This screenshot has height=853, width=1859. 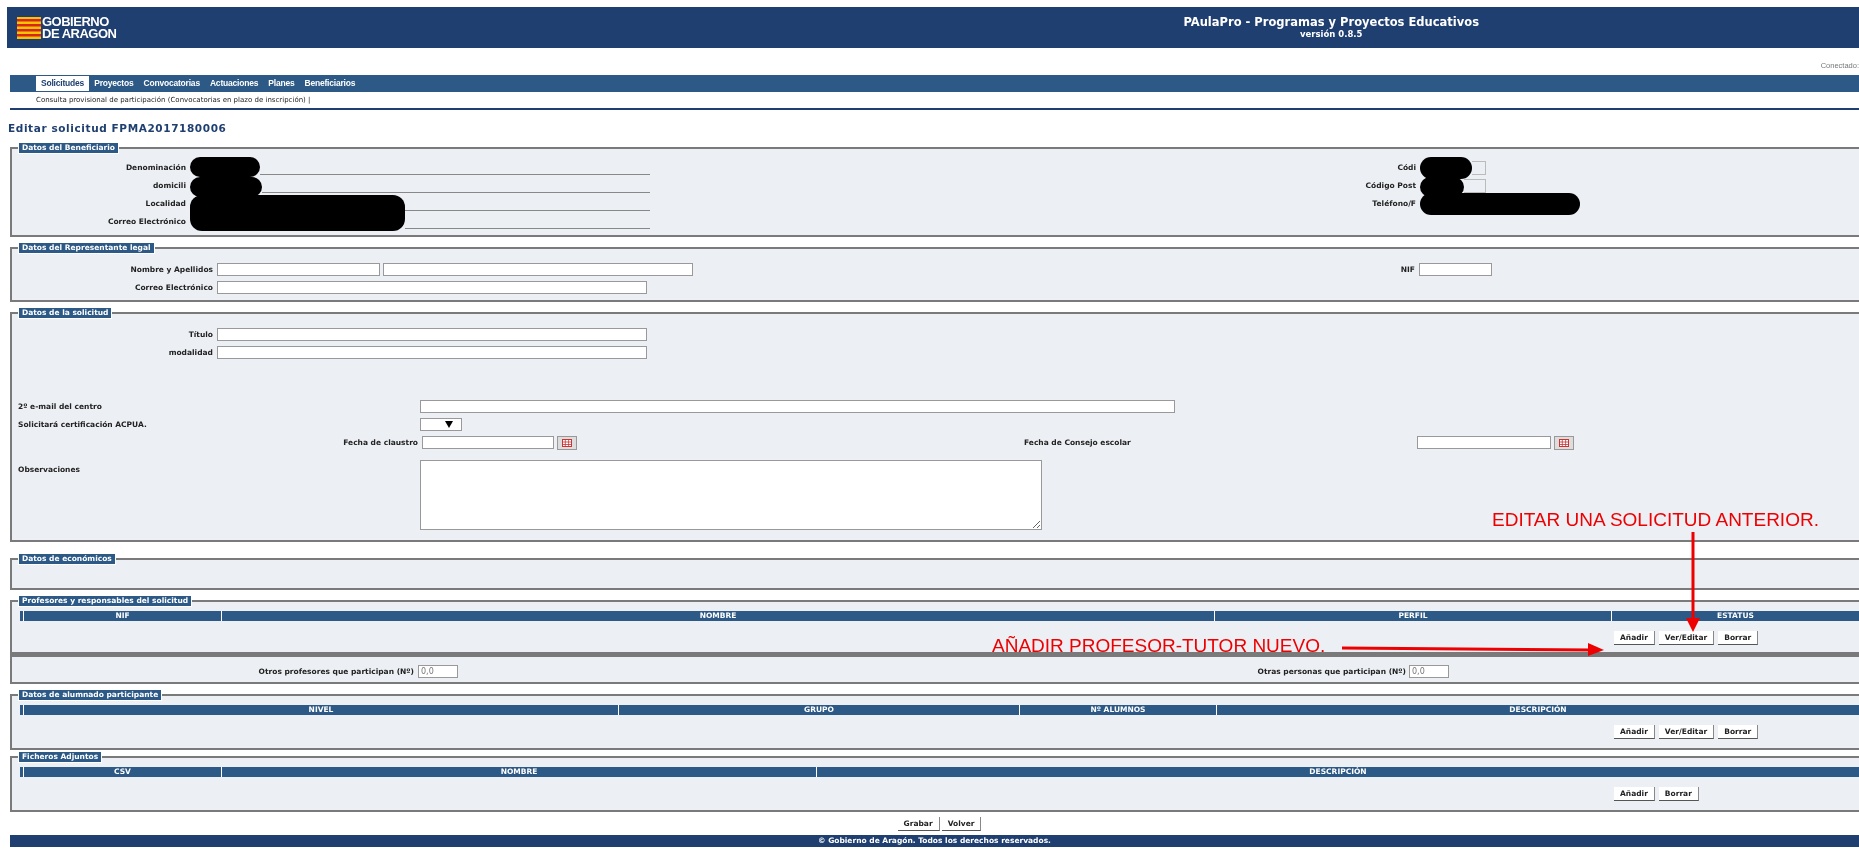 What do you see at coordinates (79, 27) in the screenshot?
I see `logo-text: GOBIERNO DE ARAGON` at bounding box center [79, 27].